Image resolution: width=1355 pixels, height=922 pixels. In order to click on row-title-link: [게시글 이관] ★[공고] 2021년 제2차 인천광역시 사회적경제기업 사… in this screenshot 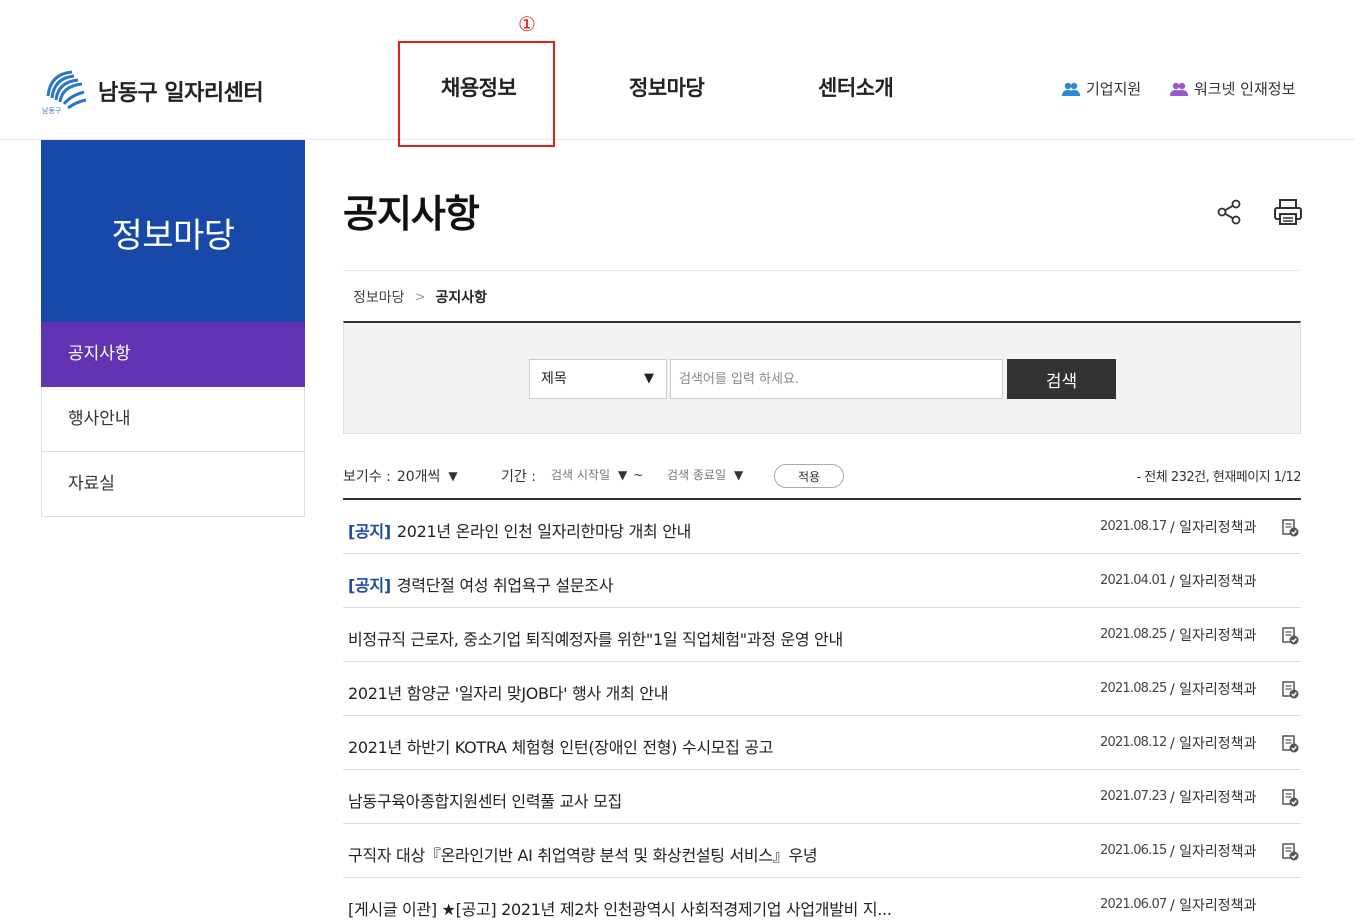, I will do `click(620, 908)`.